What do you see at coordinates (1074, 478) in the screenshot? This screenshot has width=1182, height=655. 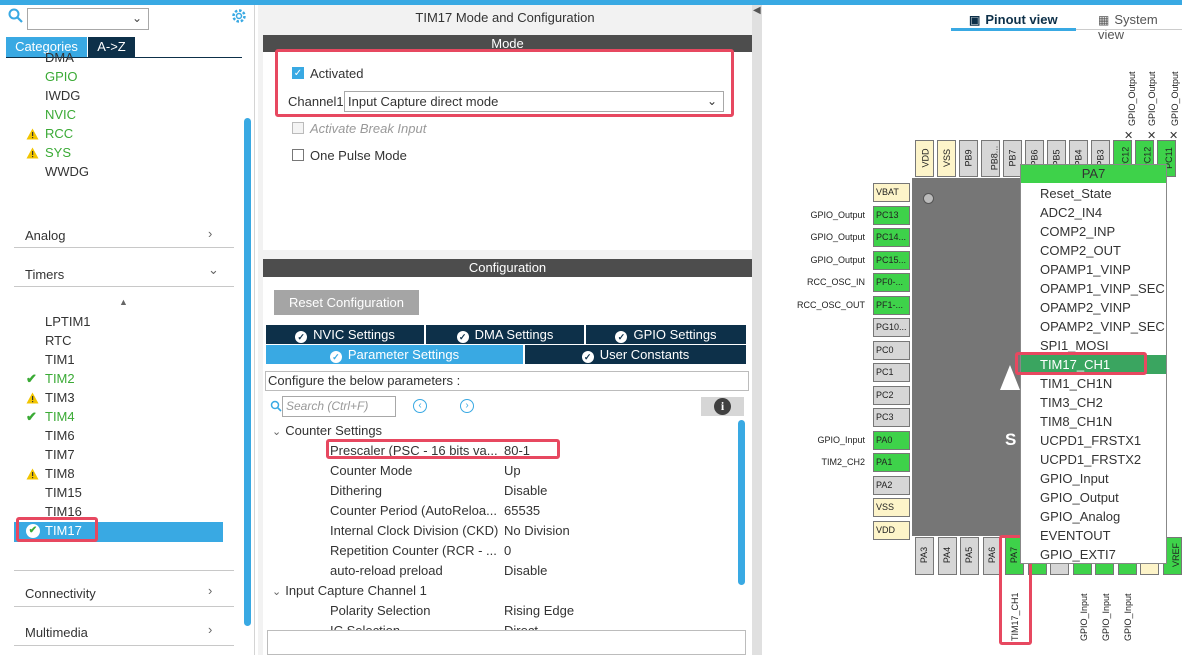 I see `dropdown-item: GPIO_Input` at bounding box center [1074, 478].